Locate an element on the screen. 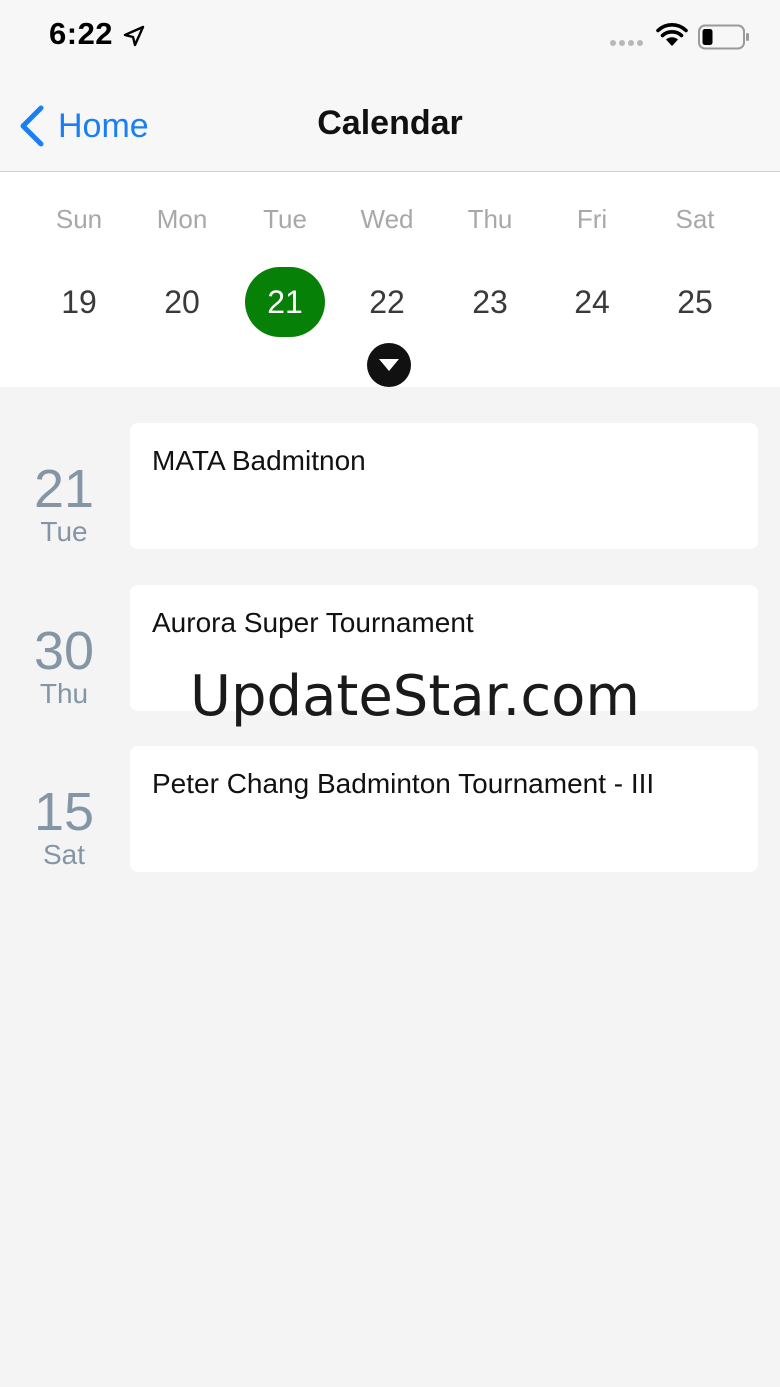 This screenshot has height=1387, width=780. event-day-name: Thu is located at coordinates (64, 693).